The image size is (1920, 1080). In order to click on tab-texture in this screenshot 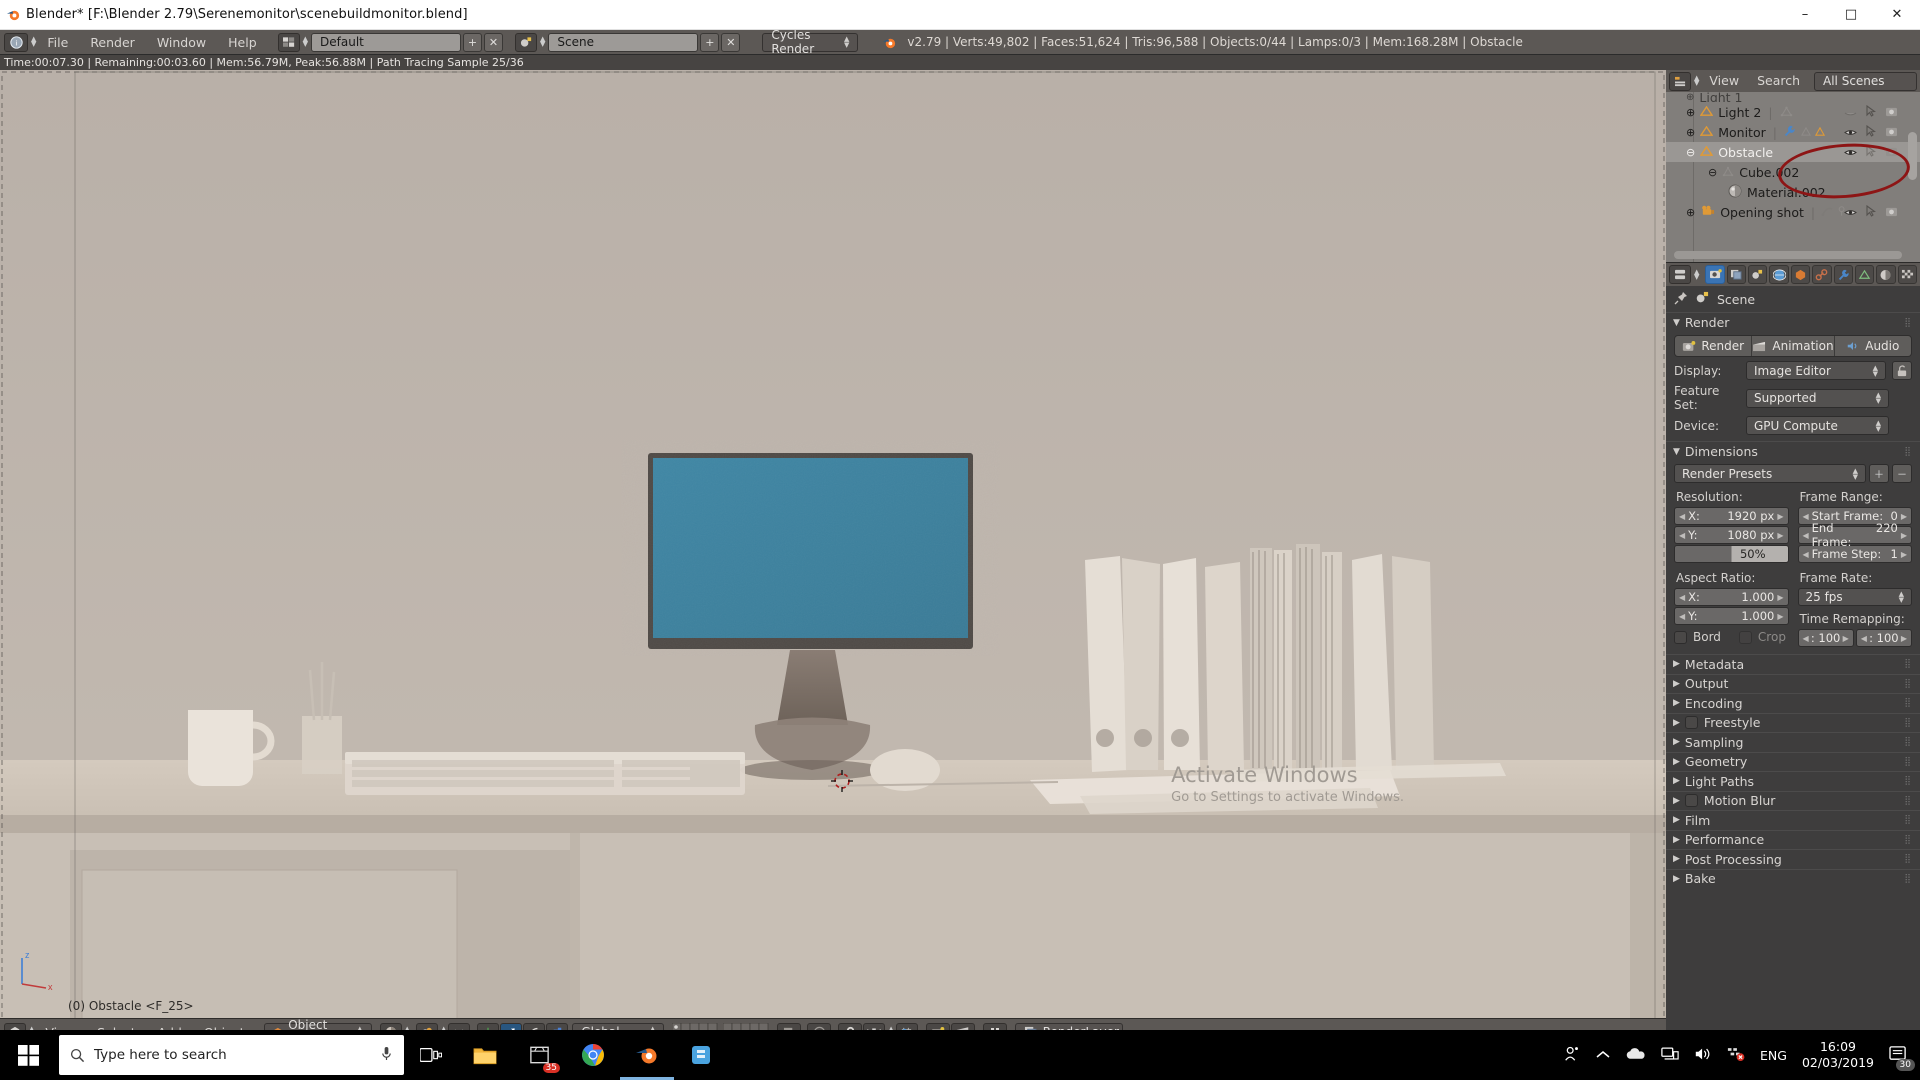, I will do `click(1907, 274)`.